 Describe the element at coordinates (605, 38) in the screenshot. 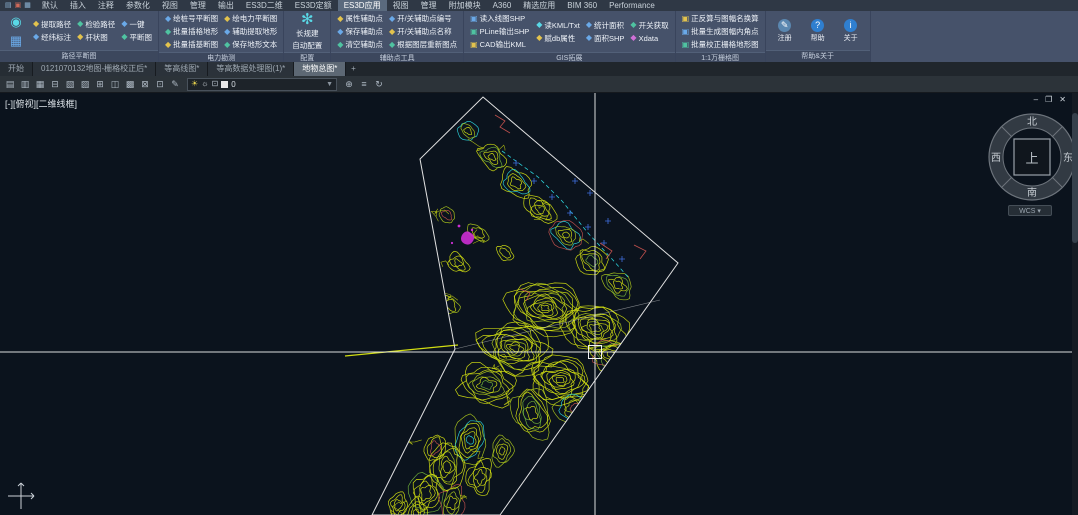

I see `ribbon-button: ◆ 面积SHP` at that location.